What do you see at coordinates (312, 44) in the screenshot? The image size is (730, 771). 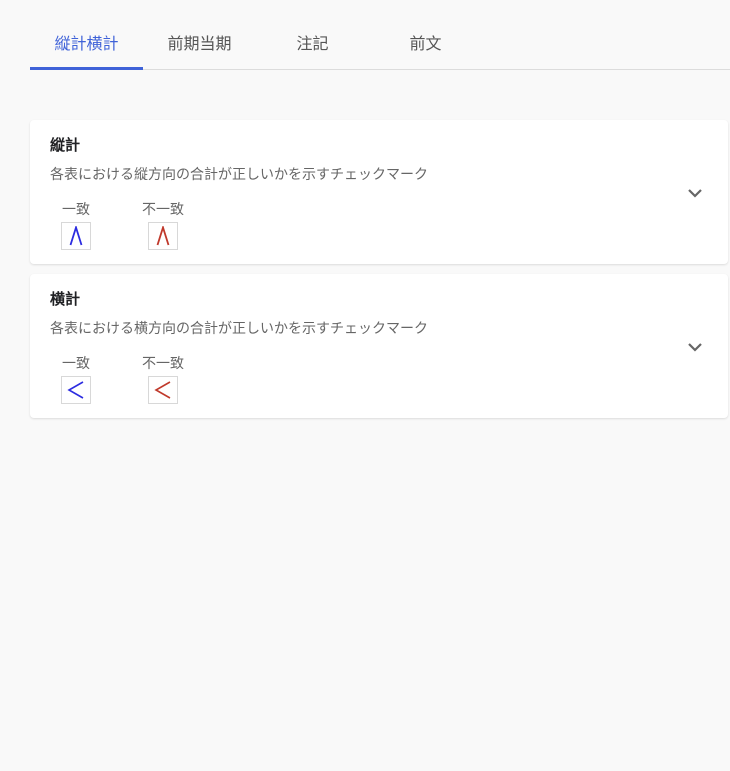 I see `tab-notes: 注記` at bounding box center [312, 44].